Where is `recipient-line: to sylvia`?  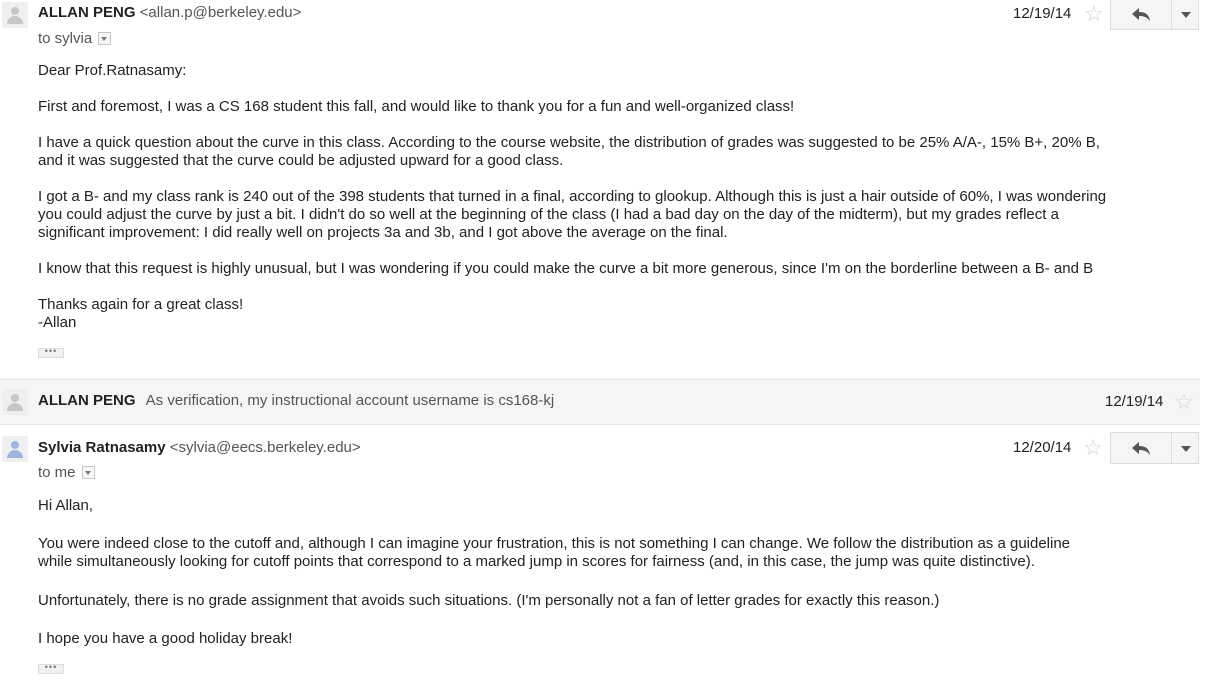
recipient-line: to sylvia is located at coordinates (75, 38).